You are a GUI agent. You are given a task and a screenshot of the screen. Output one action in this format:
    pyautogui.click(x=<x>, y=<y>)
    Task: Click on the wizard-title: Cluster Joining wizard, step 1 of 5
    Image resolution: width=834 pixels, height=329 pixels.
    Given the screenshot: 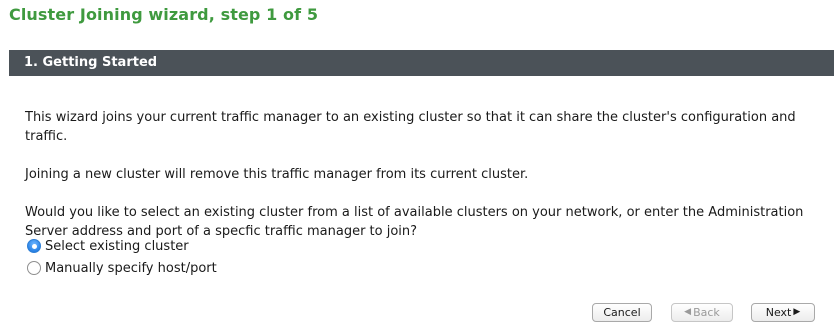 What is the action you would take?
    pyautogui.click(x=164, y=14)
    